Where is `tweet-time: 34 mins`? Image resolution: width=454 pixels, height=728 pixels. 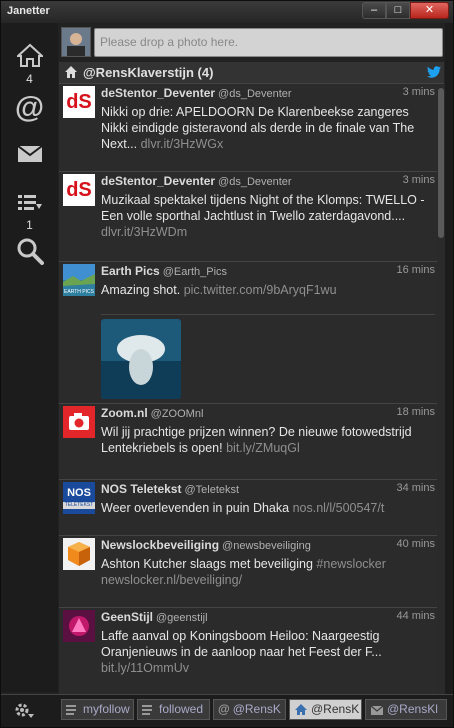 tweet-time: 34 mins is located at coordinates (415, 488).